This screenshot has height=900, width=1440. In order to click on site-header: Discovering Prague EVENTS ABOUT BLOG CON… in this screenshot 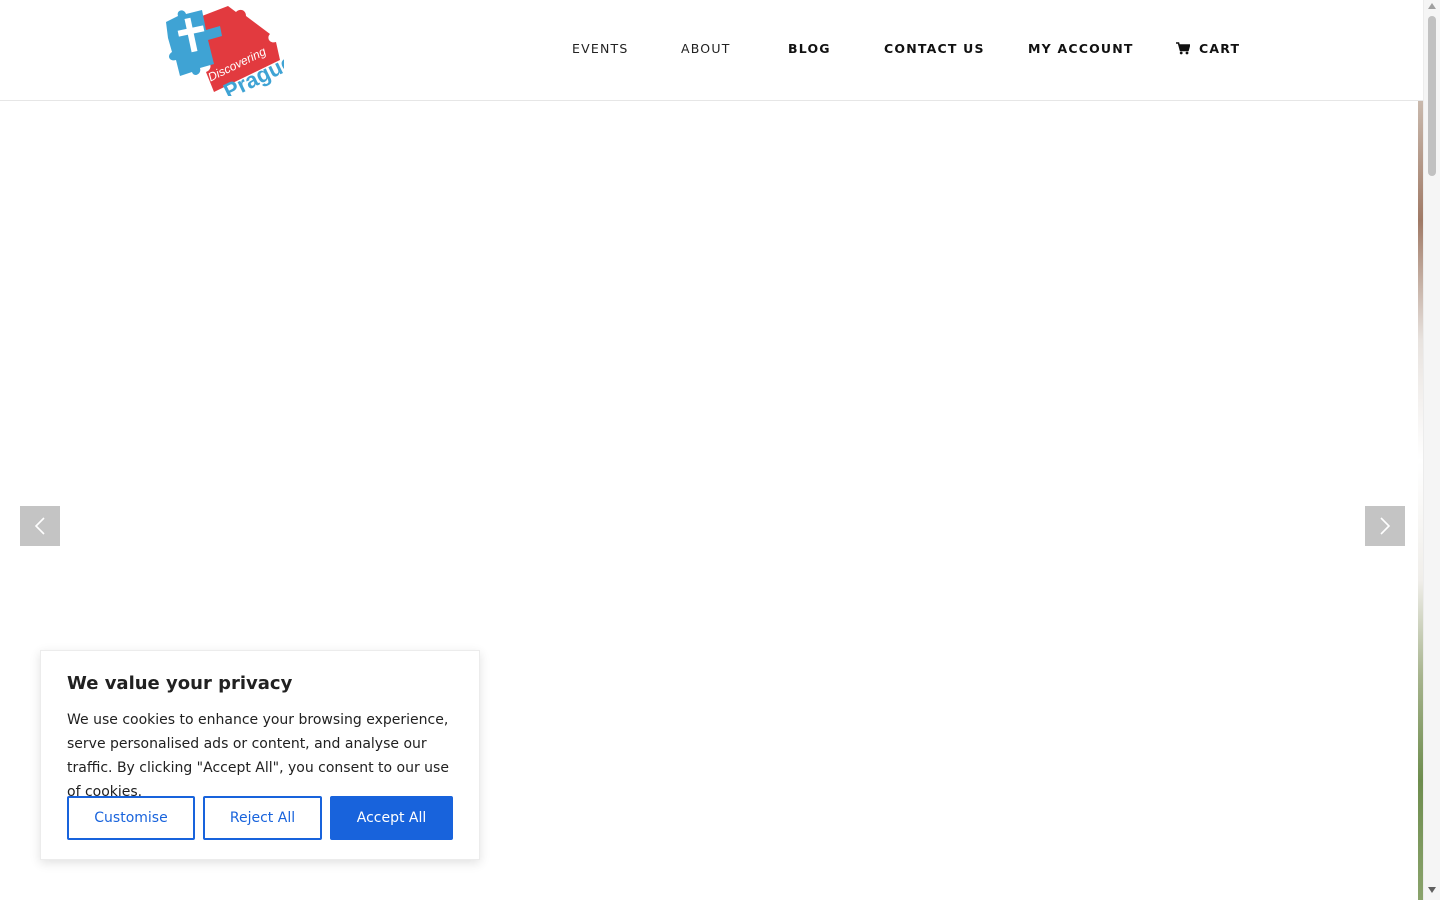, I will do `click(711, 50)`.